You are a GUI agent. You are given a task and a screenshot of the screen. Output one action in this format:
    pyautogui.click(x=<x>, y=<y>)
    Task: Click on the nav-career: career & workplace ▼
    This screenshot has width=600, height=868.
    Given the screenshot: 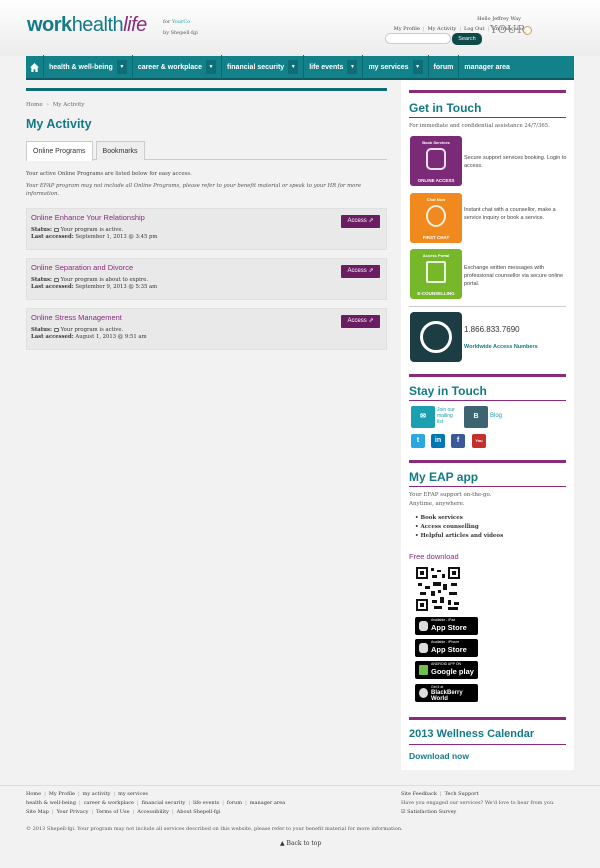 What is the action you would take?
    pyautogui.click(x=177, y=67)
    